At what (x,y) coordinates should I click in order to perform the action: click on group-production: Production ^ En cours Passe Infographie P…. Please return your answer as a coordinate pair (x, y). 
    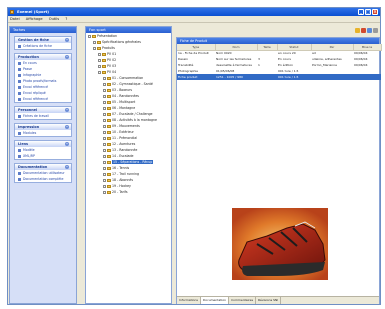
    Looking at the image, I should click on (43, 78).